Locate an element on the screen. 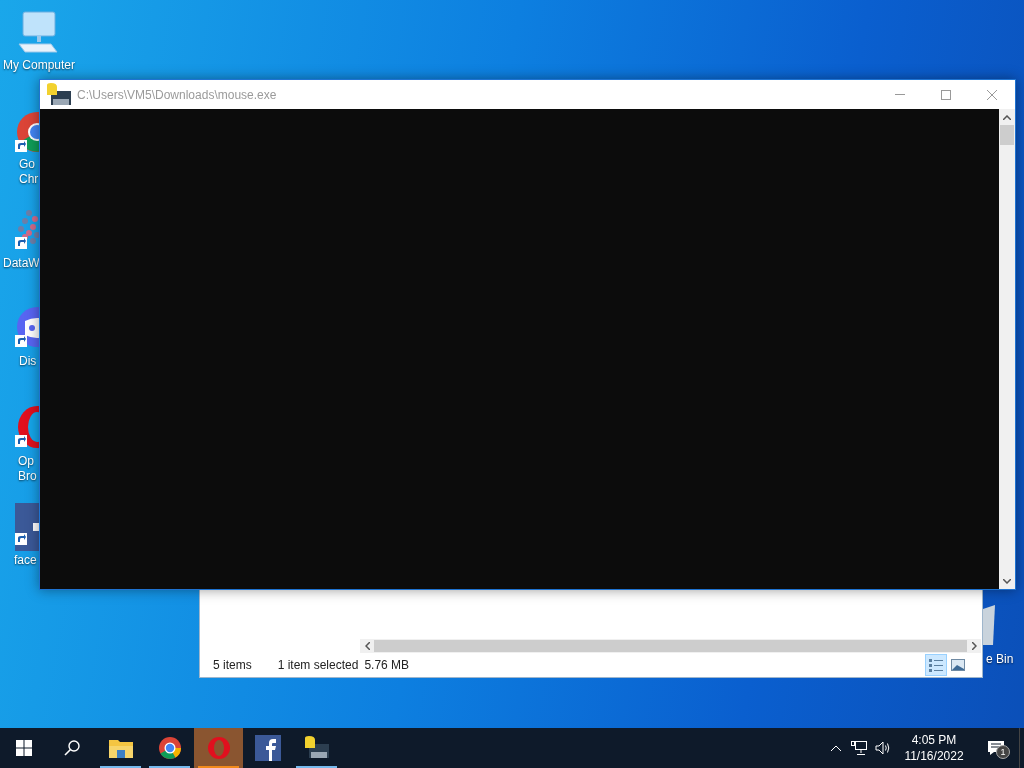 The width and height of the screenshot is (1024, 768). icon-label: Op is located at coordinates (26, 461).